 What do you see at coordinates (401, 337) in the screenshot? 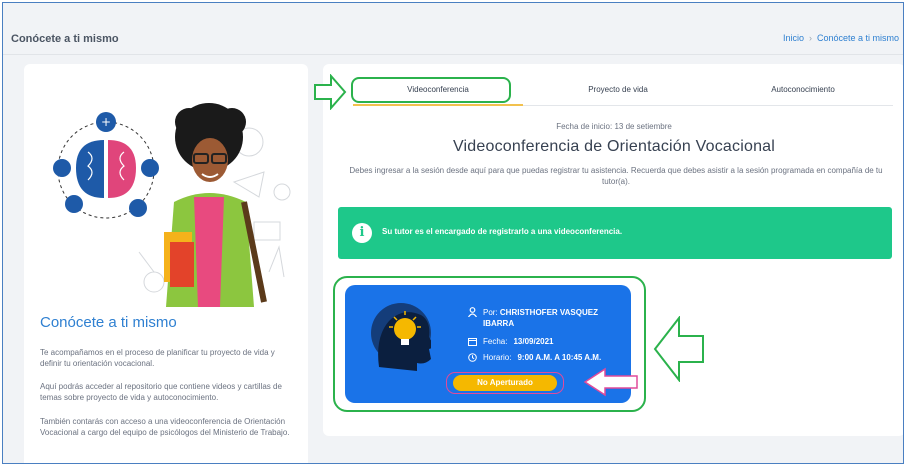
I see `head-lightbulb-icon` at bounding box center [401, 337].